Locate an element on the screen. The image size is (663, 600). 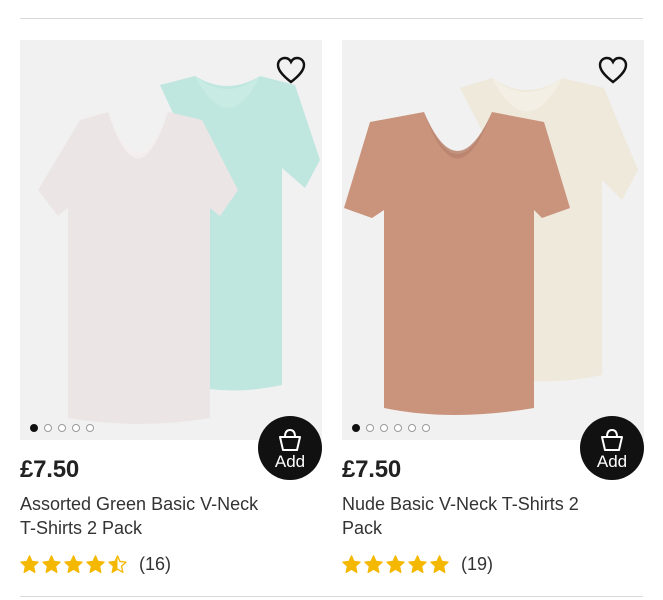
bottom-divider is located at coordinates (331, 596).